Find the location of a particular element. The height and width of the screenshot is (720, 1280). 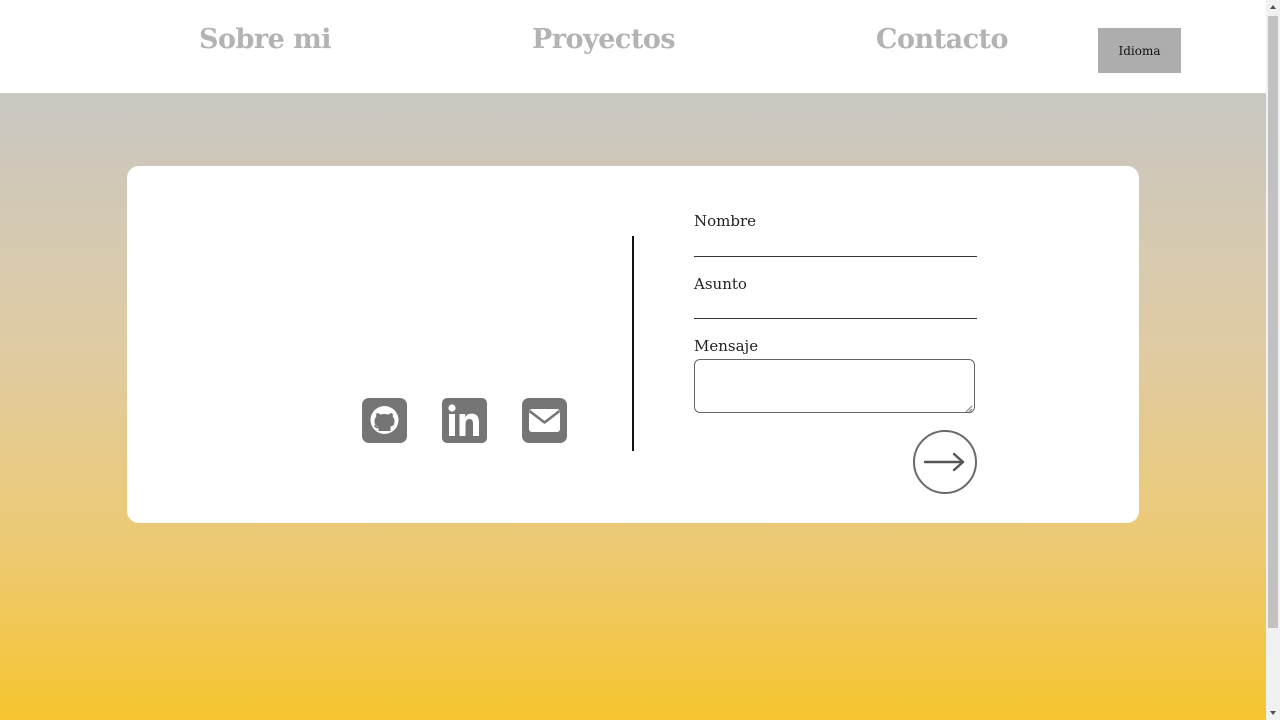

email-icon is located at coordinates (544, 420).